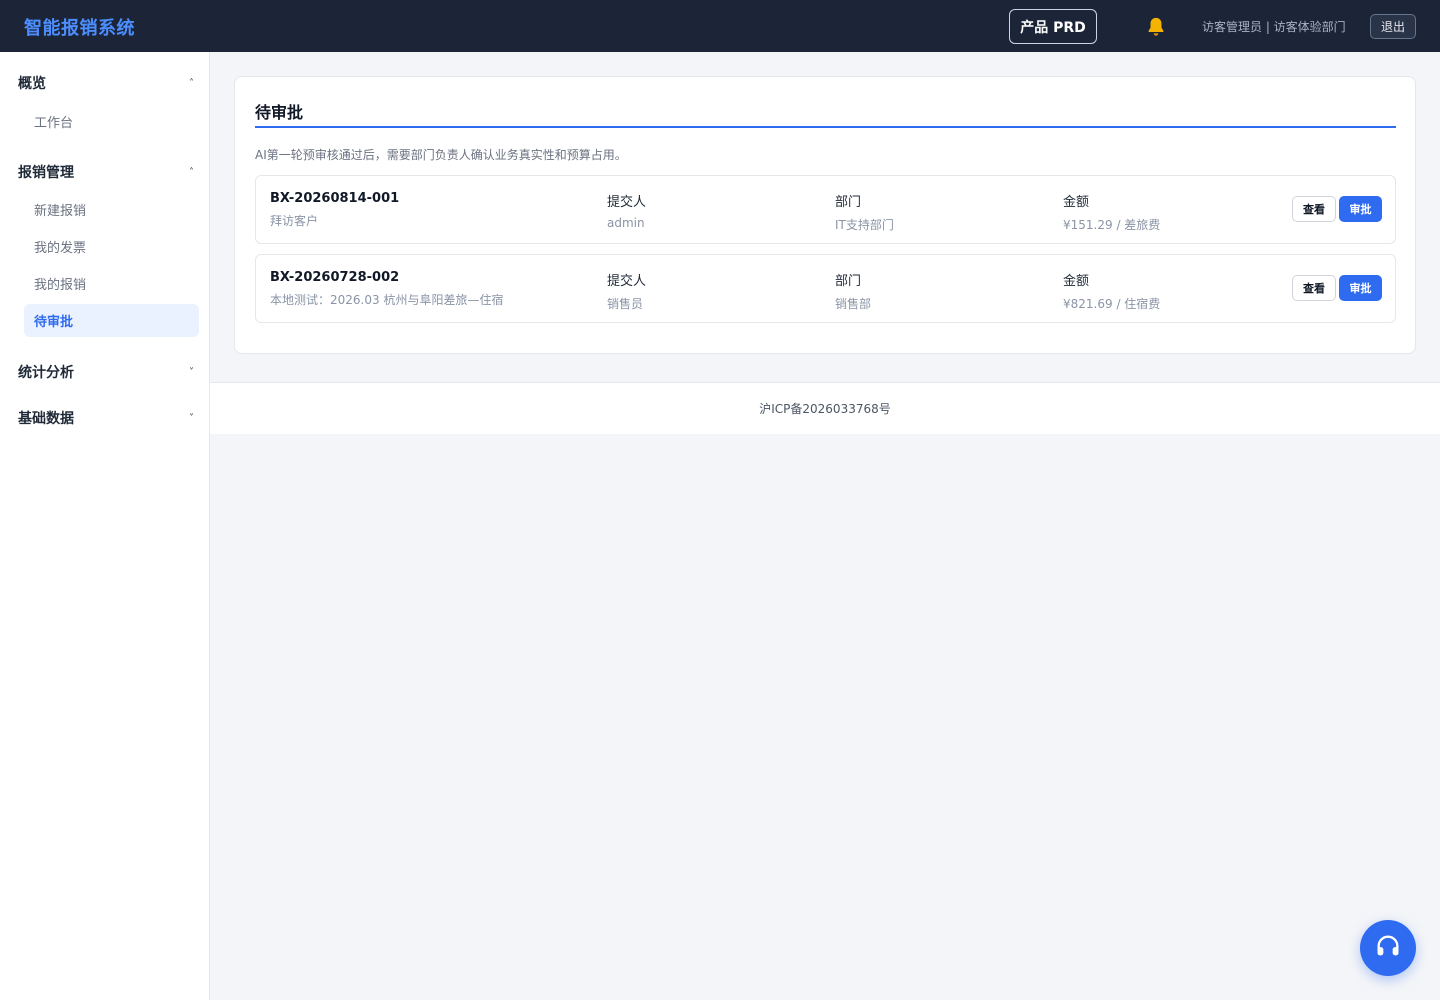 The image size is (1440, 1000). I want to click on user-info: 访客管理员 | 访客体验部门, so click(1274, 27).